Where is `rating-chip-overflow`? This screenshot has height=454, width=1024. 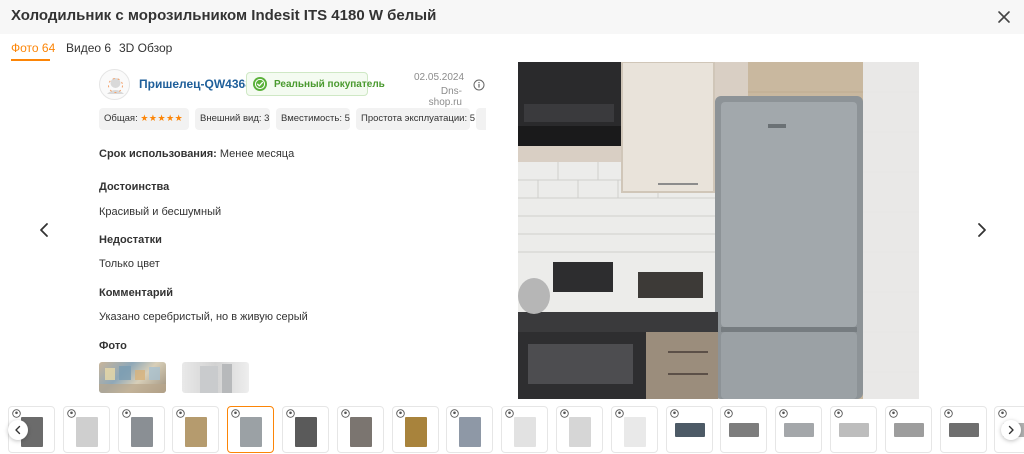
rating-chip-overflow is located at coordinates (481, 119).